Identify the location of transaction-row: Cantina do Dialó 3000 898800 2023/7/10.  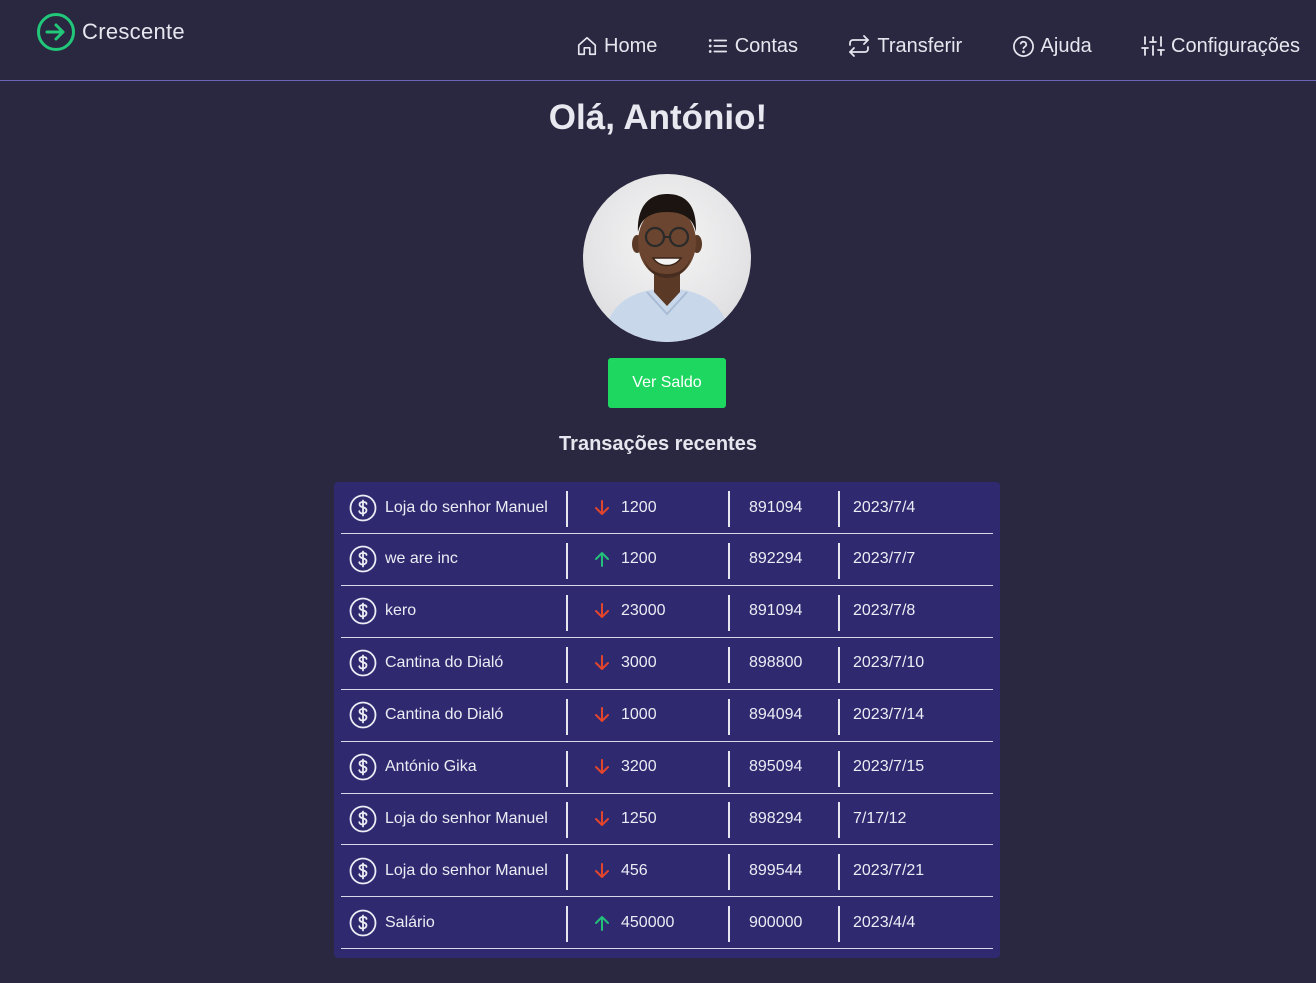
(667, 664).